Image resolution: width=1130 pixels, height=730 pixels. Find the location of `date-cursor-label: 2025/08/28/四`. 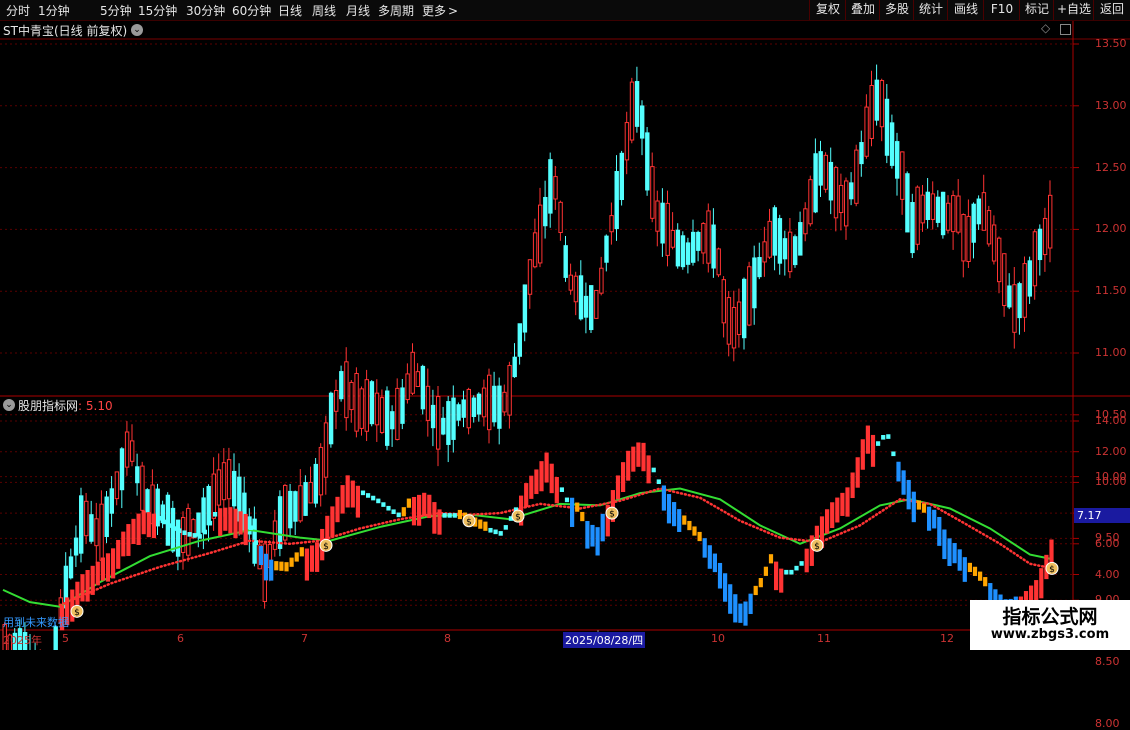

date-cursor-label: 2025/08/28/四 is located at coordinates (604, 640).